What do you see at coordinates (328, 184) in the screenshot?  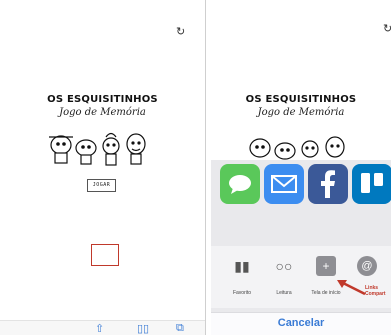 I see `facebook-icon` at bounding box center [328, 184].